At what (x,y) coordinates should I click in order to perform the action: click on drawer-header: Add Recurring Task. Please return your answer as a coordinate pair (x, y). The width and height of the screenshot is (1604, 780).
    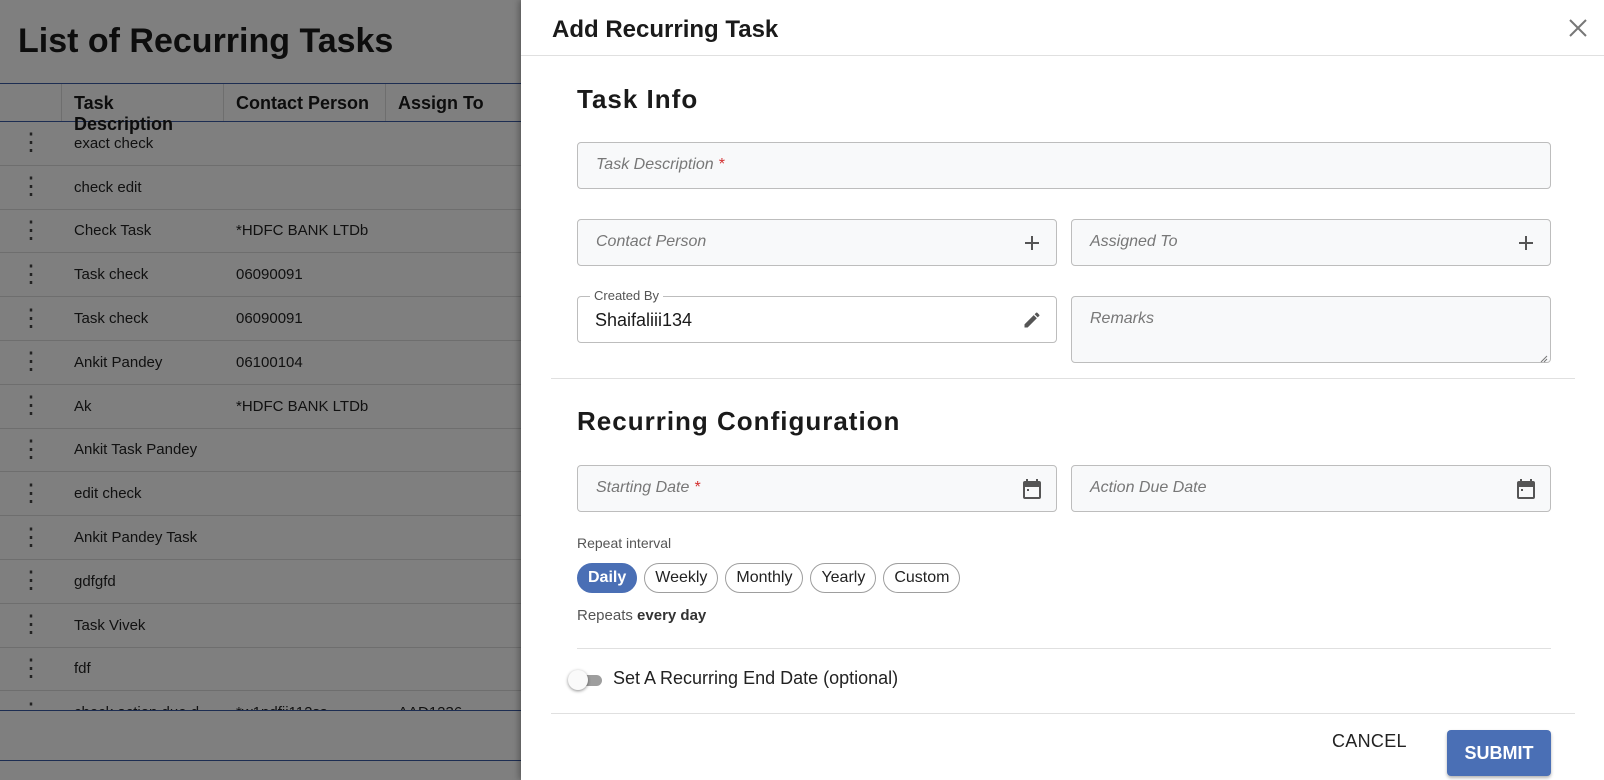
    Looking at the image, I should click on (1062, 28).